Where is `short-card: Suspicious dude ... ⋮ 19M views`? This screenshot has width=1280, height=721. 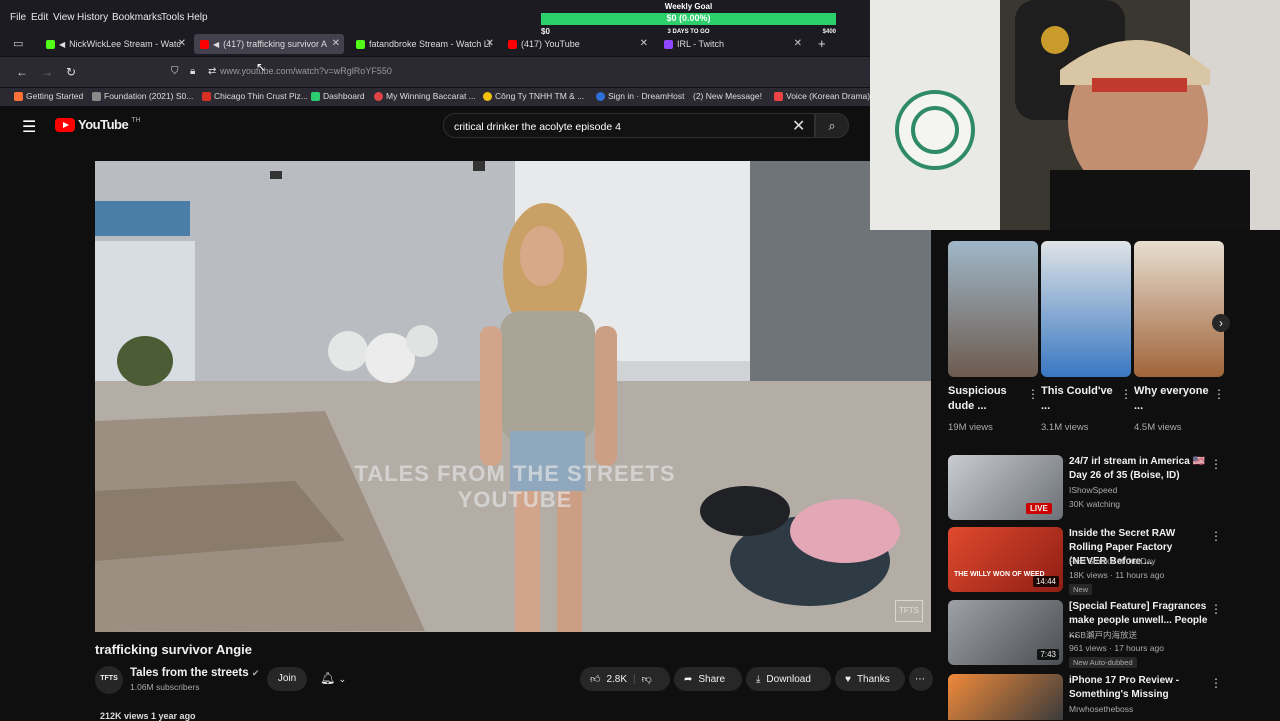 short-card: Suspicious dude ... ⋮ 19M views is located at coordinates (993, 337).